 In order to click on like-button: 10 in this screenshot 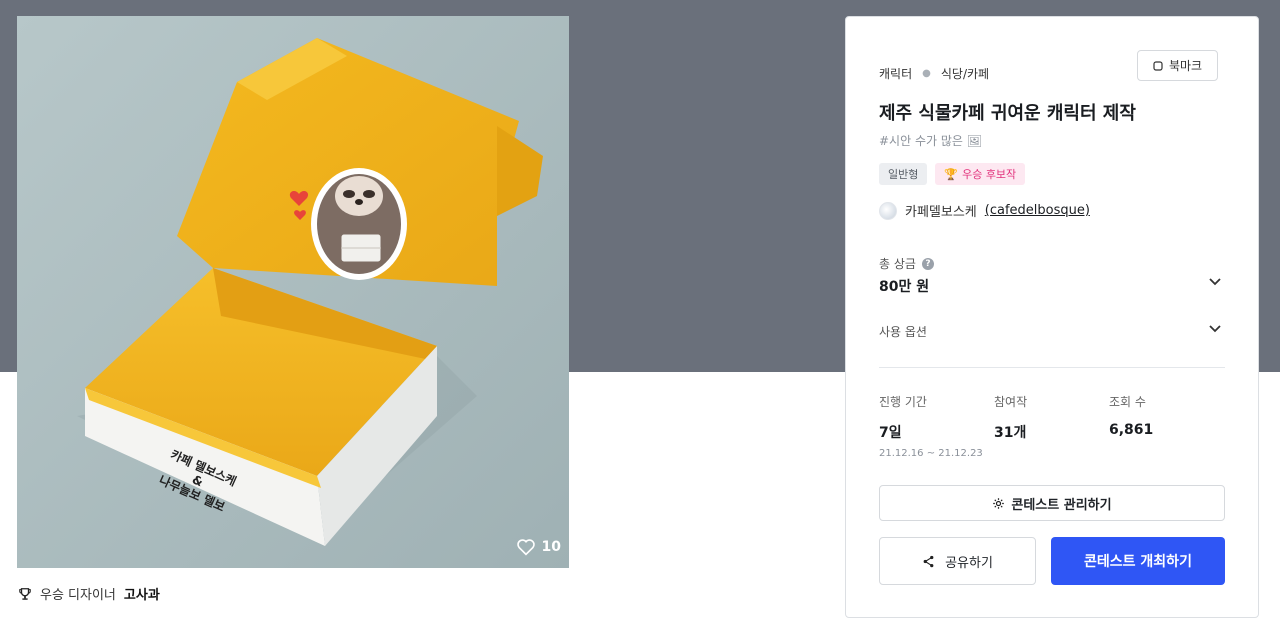, I will do `click(538, 547)`.